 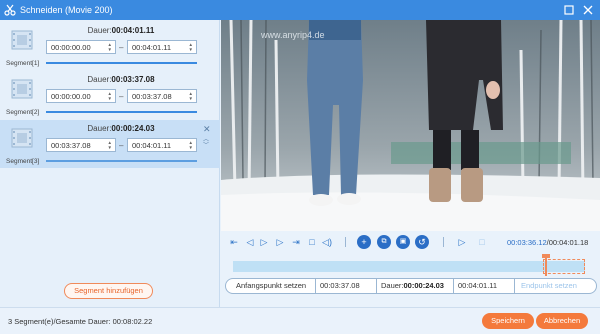 What do you see at coordinates (409, 265) in the screenshot?
I see `timeline-track` at bounding box center [409, 265].